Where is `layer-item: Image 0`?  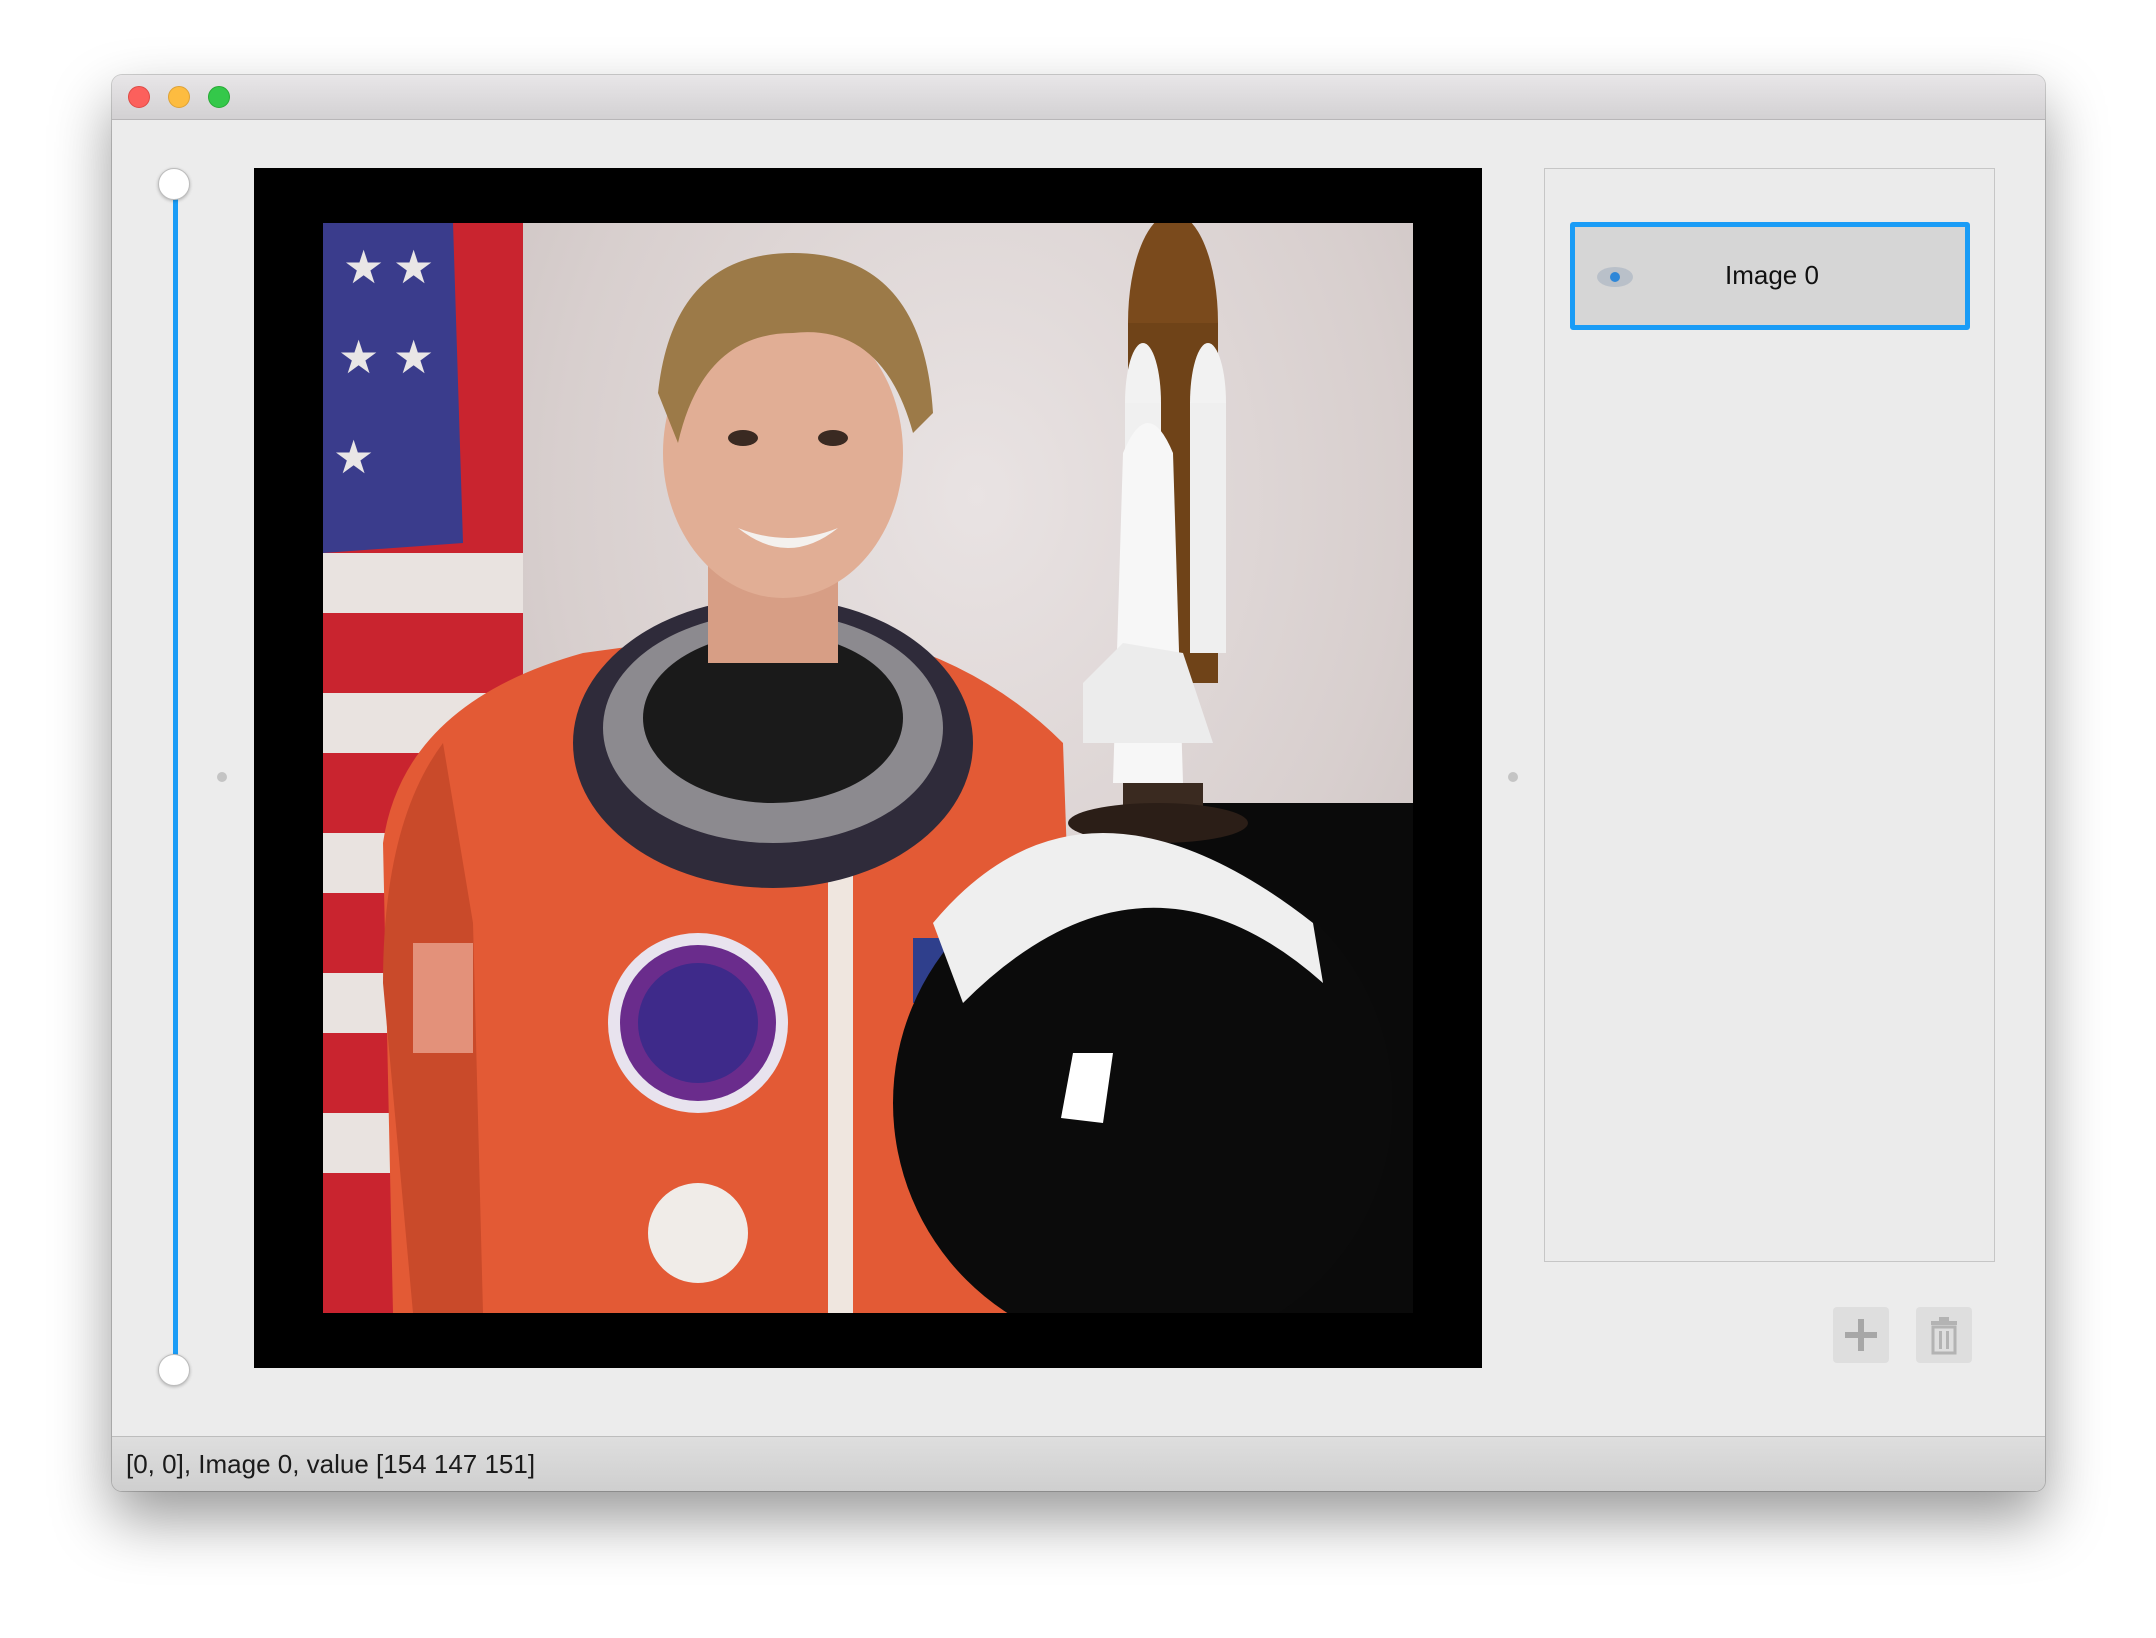 layer-item: Image 0 is located at coordinates (1770, 276).